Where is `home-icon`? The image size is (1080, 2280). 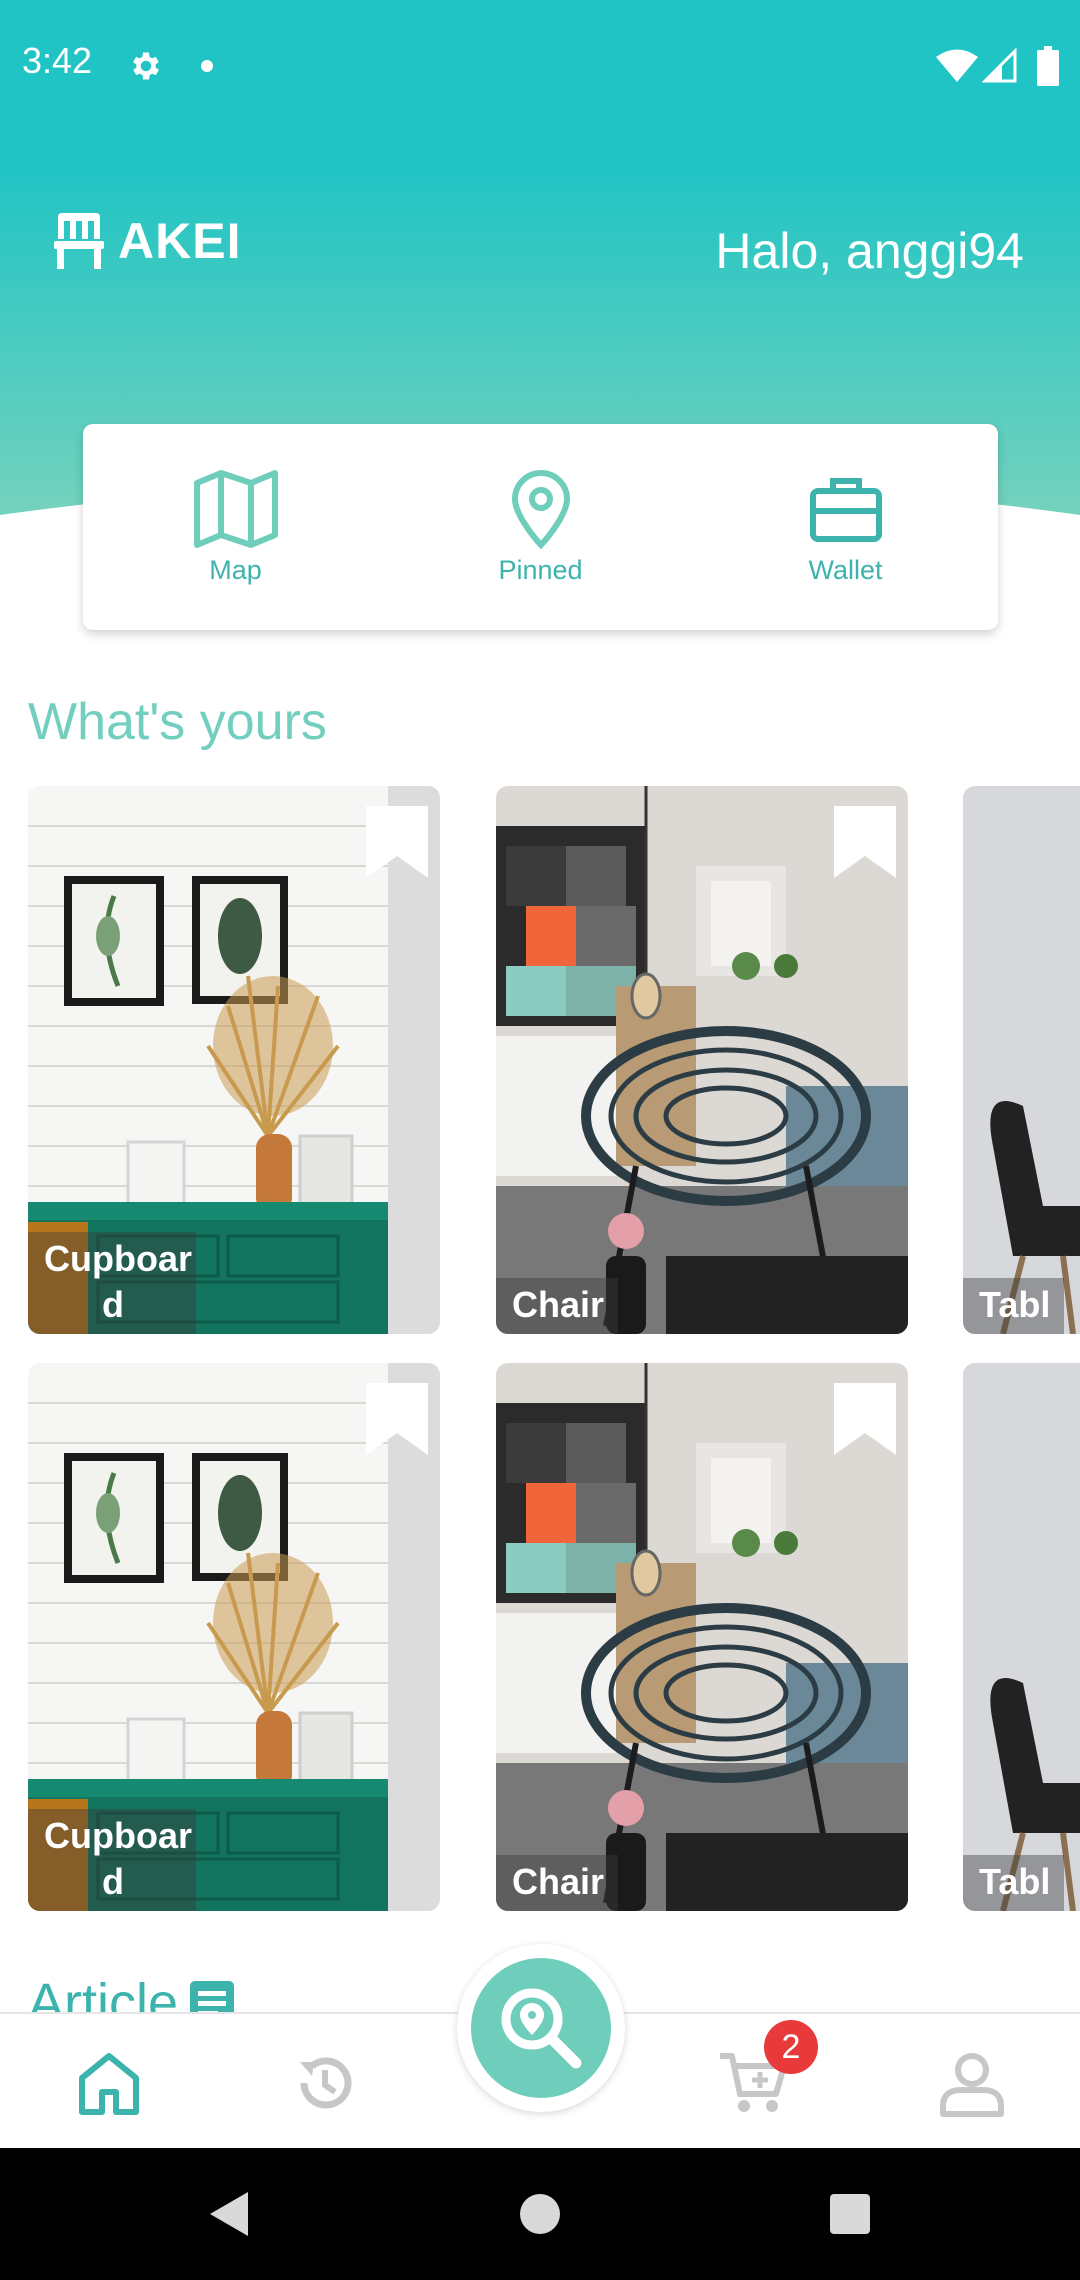
home-icon is located at coordinates (109, 2083).